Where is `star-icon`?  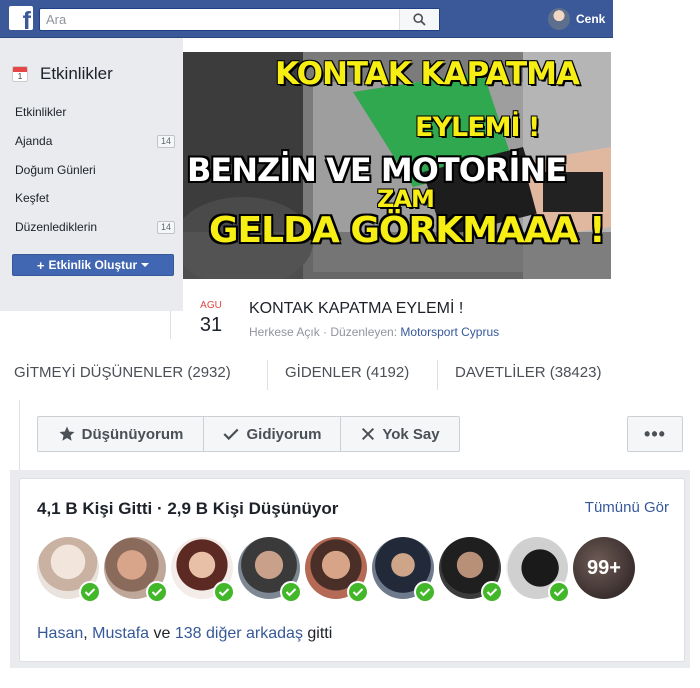
star-icon is located at coordinates (67, 433).